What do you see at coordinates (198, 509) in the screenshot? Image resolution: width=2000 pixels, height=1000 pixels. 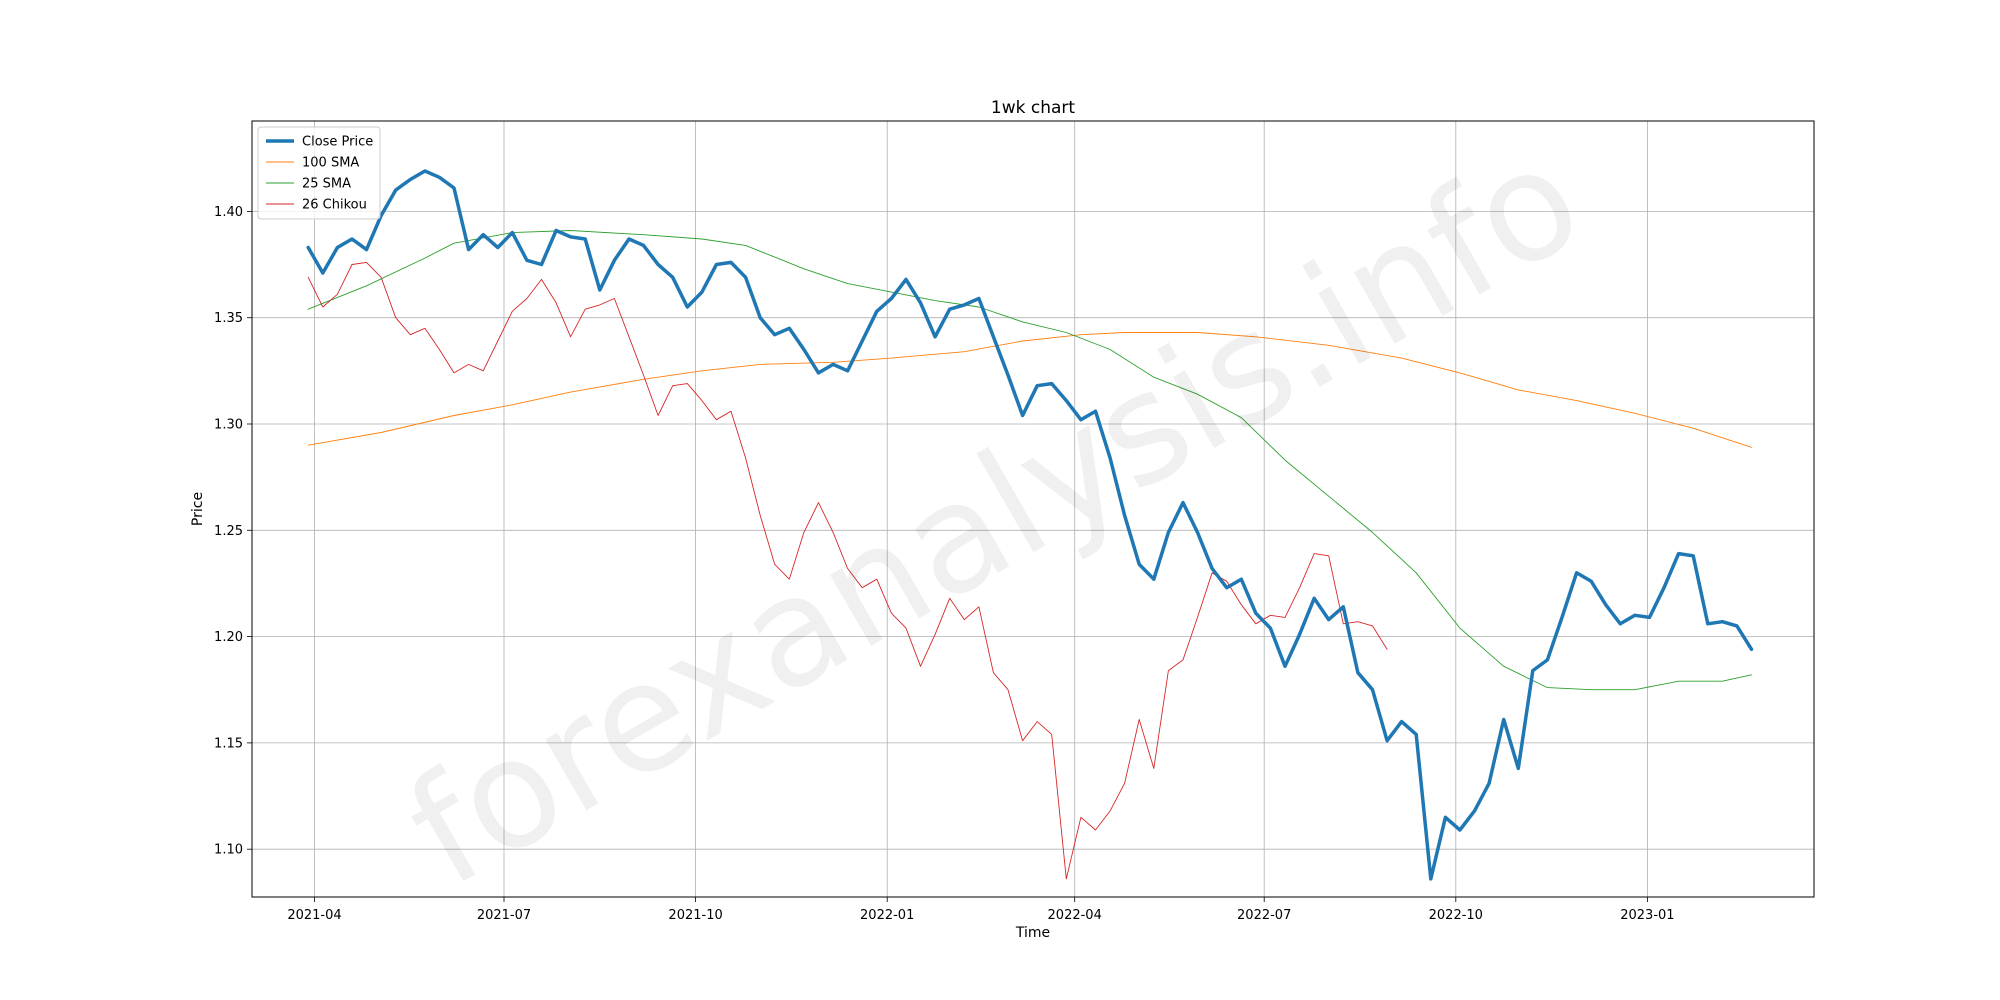 I see `y-axis-label: Price` at bounding box center [198, 509].